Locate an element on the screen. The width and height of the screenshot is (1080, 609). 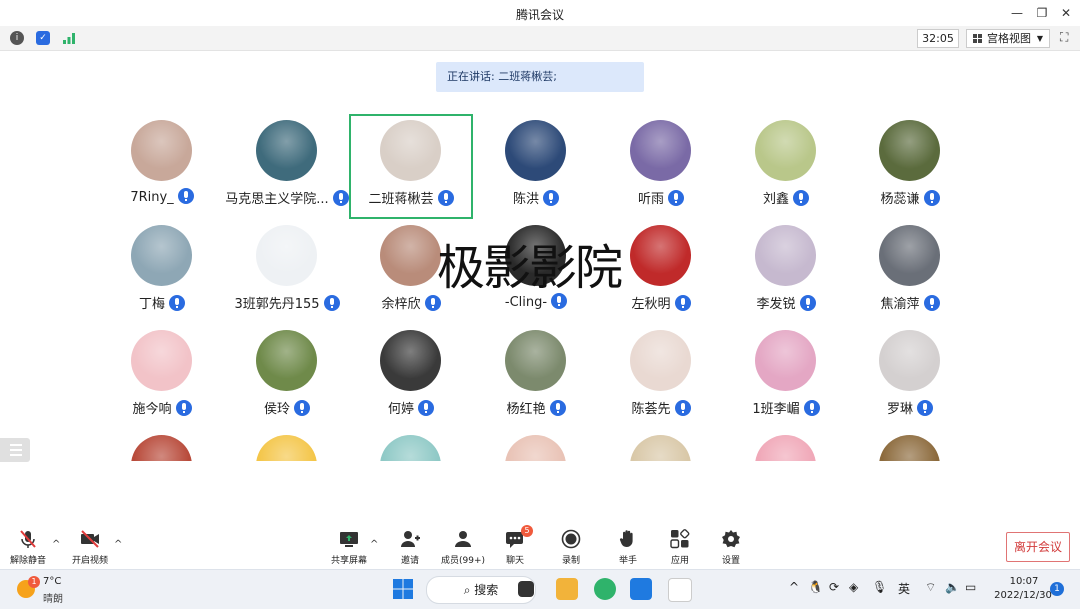
weather-temp: 7°C is located at coordinates (52, 581).